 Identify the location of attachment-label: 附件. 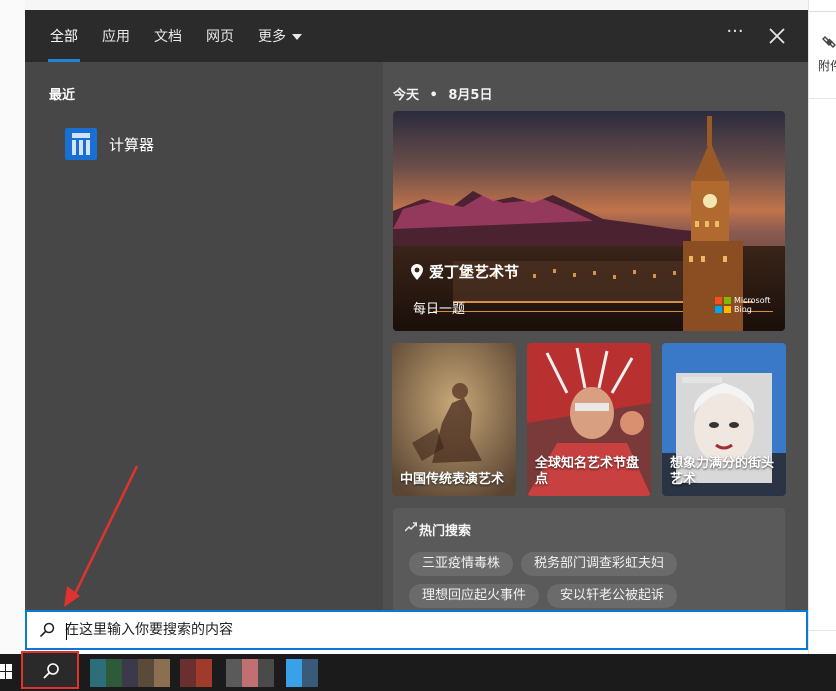
(827, 65).